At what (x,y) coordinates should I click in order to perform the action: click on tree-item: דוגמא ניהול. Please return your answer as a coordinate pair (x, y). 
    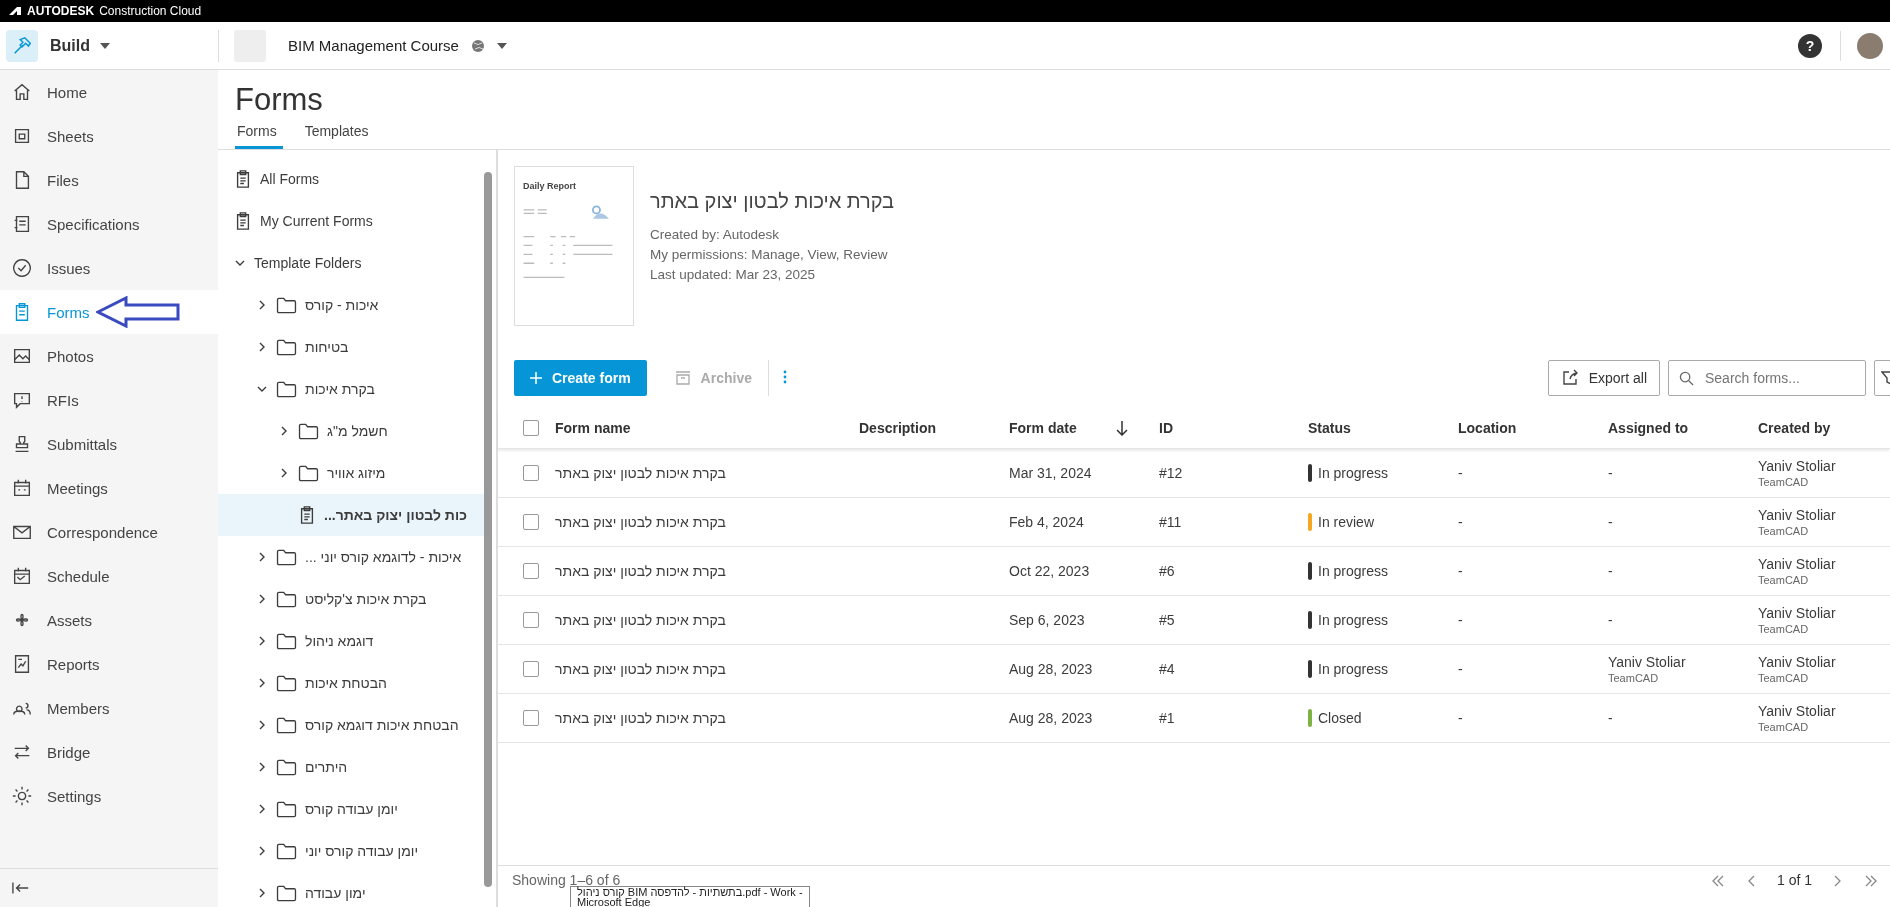
    Looking at the image, I should click on (351, 641).